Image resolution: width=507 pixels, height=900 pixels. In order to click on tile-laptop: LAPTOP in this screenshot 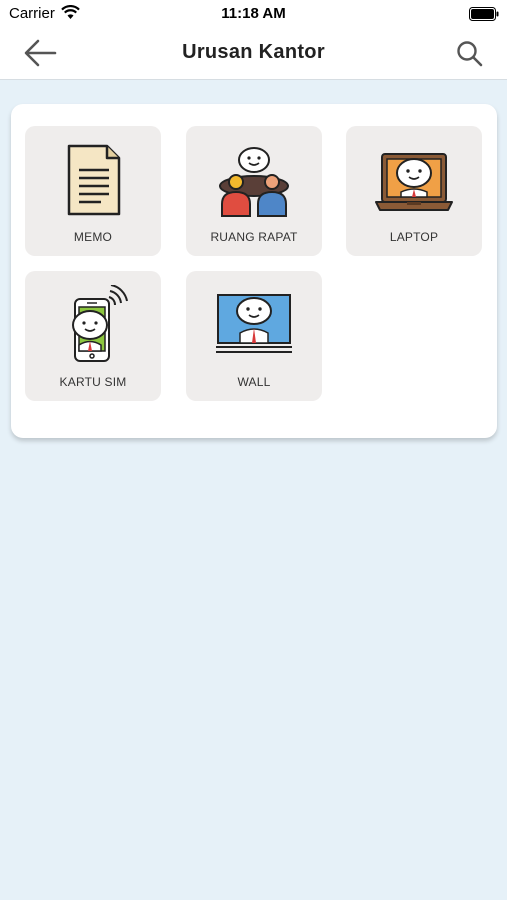, I will do `click(414, 191)`.